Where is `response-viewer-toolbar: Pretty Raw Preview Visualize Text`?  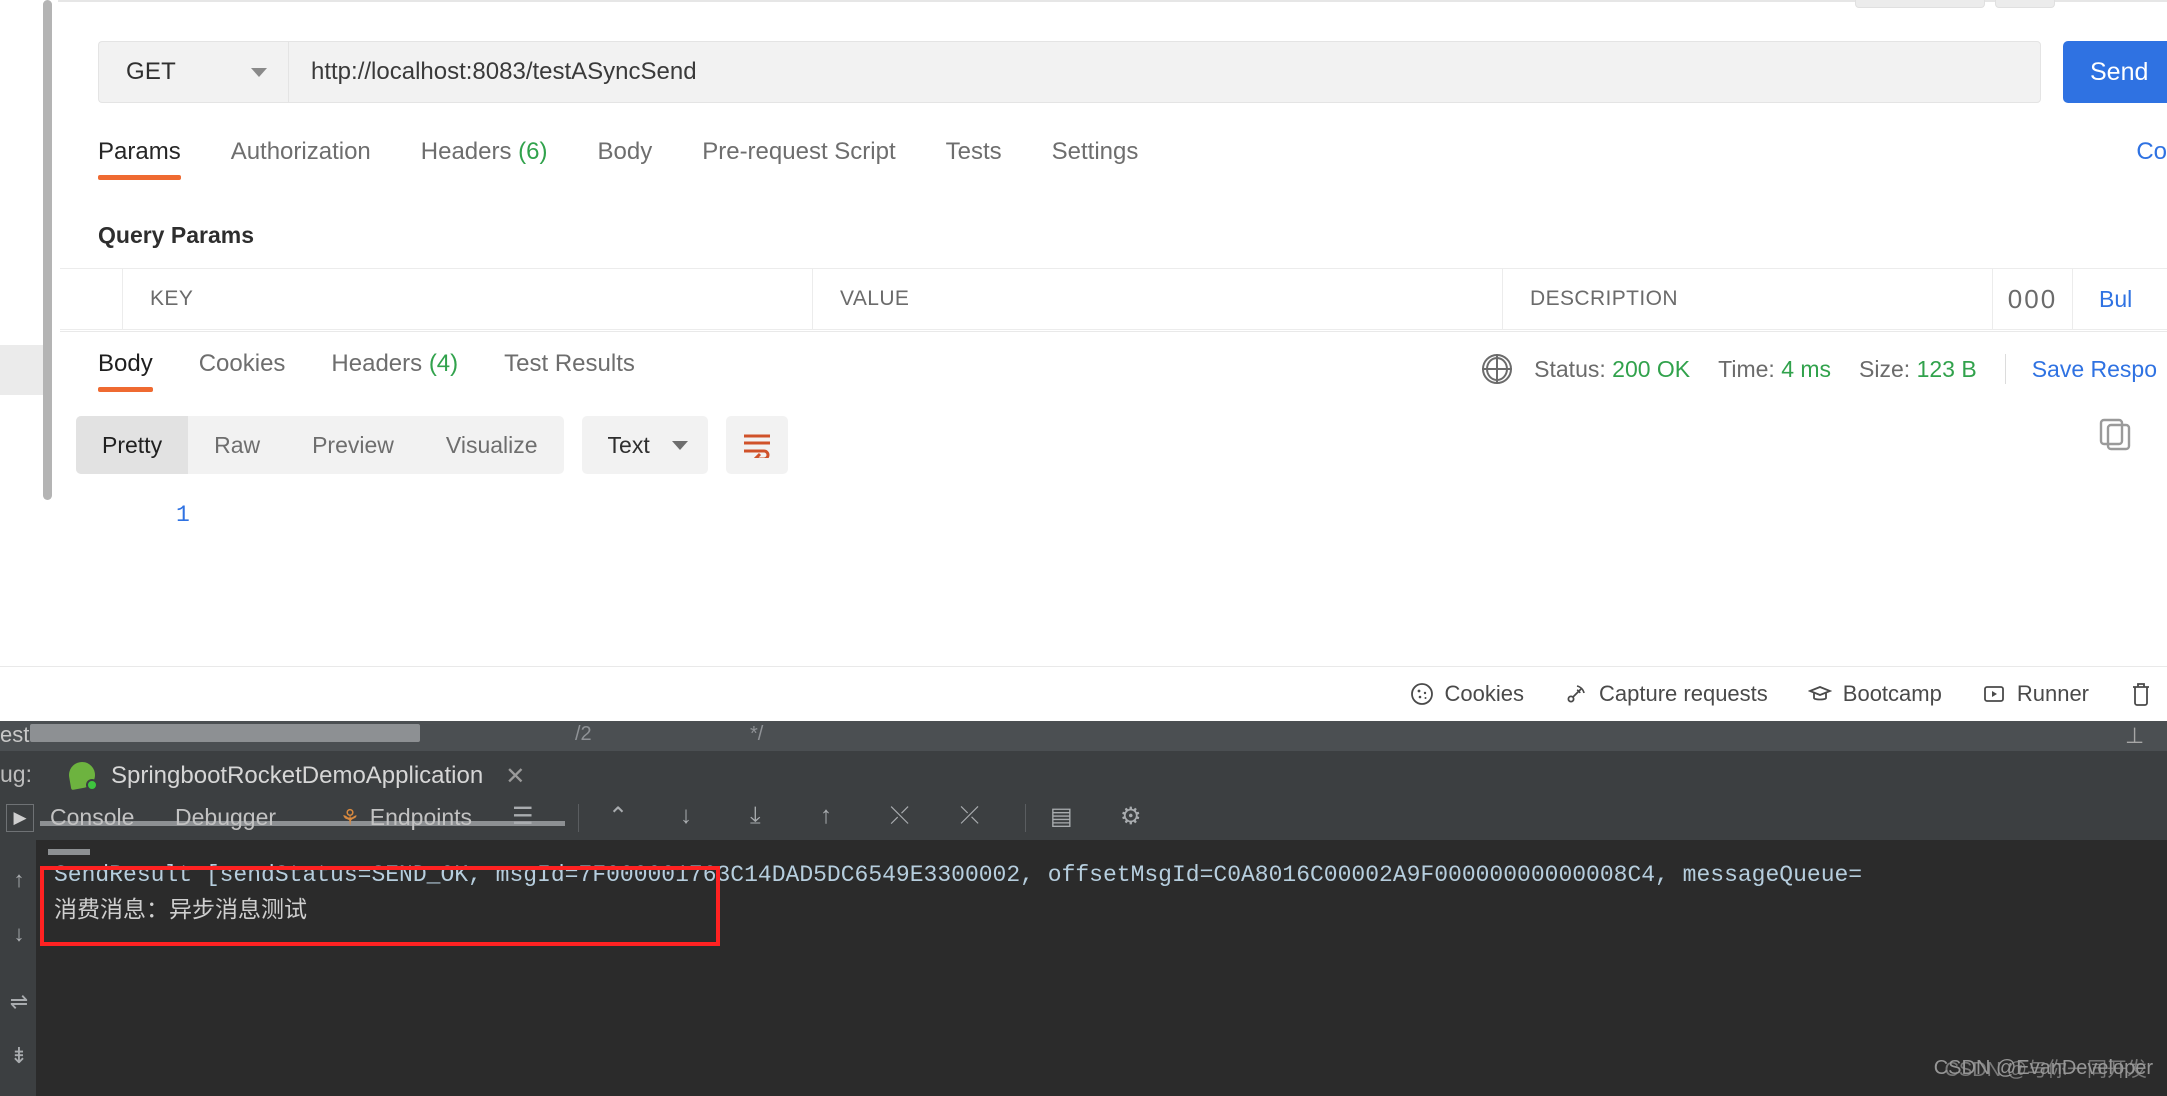
response-viewer-toolbar: Pretty Raw Preview Visualize Text is located at coordinates (432, 445).